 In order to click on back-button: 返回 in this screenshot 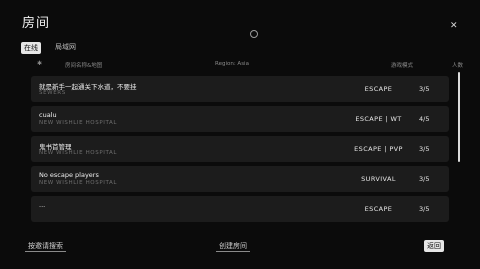, I will do `click(434, 246)`.